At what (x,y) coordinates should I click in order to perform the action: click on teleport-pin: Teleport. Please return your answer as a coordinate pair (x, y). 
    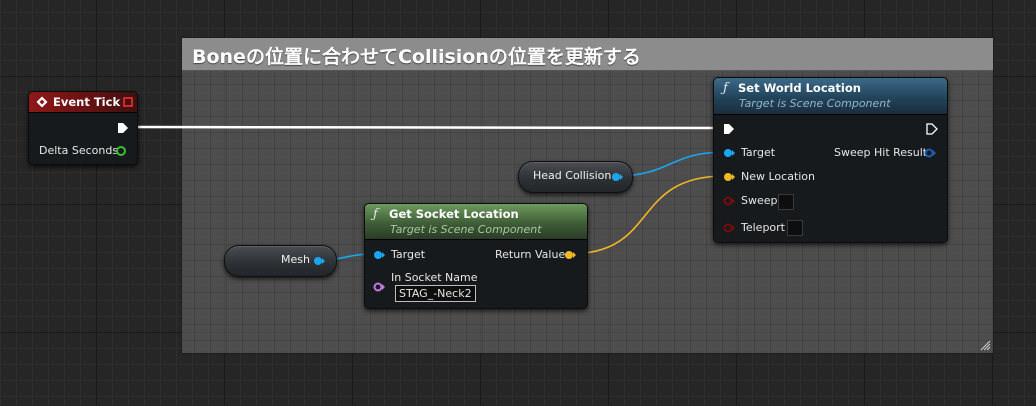
    Looking at the image, I should click on (763, 228).